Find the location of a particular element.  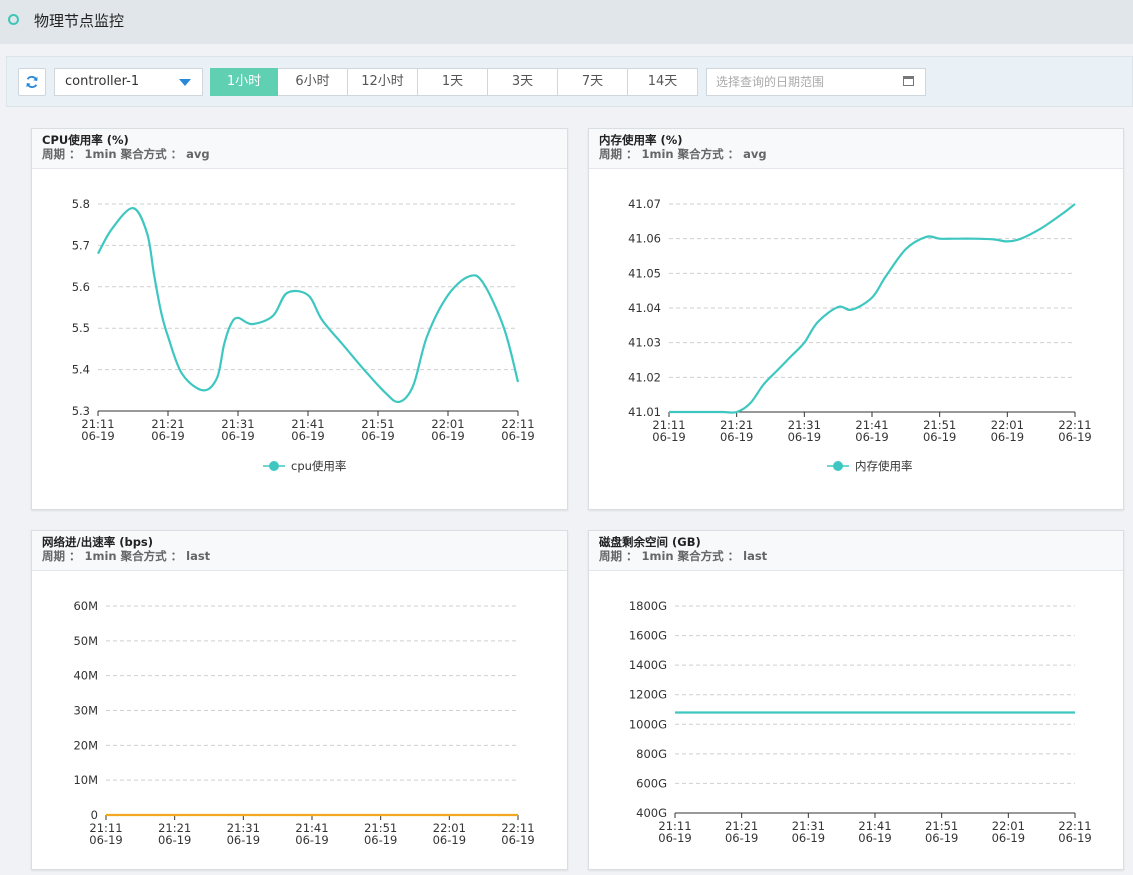

date-range-input: 选择查询的日期范围 is located at coordinates (816, 82).